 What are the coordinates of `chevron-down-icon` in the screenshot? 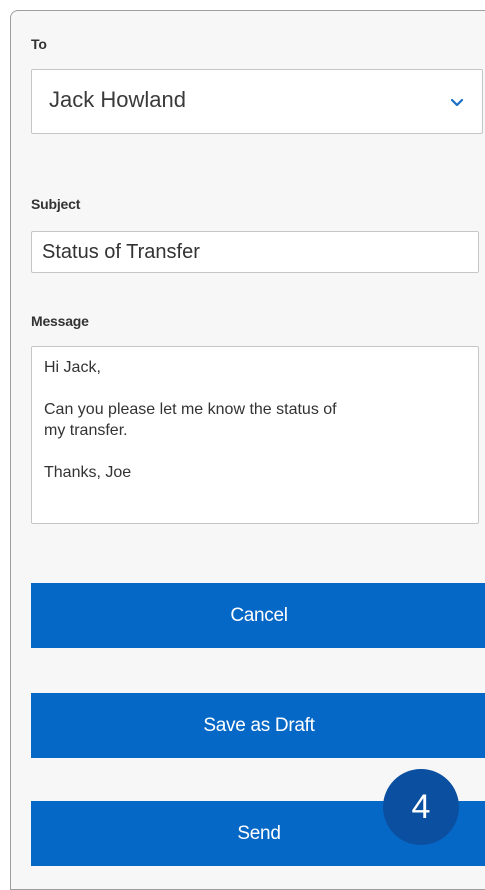 It's located at (457, 102).